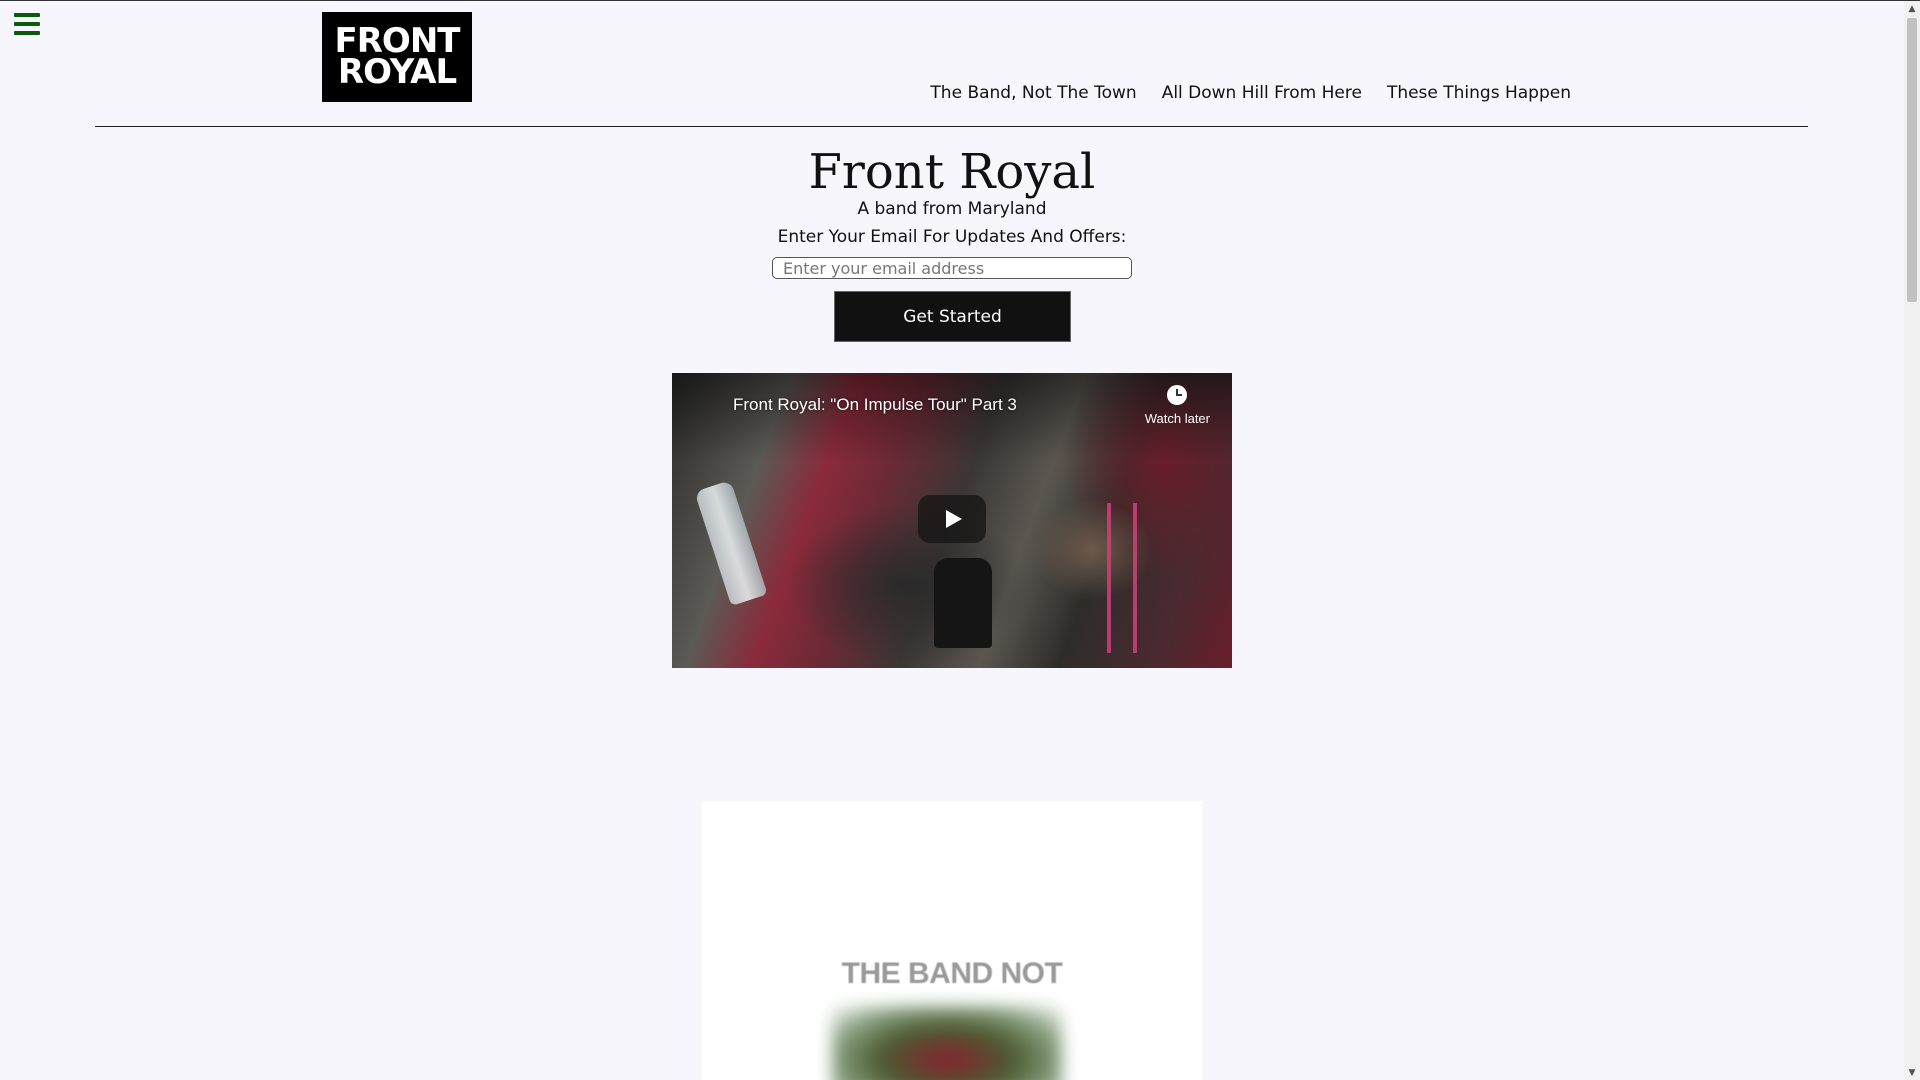 The height and width of the screenshot is (1080, 1920). I want to click on clock-icon, so click(1177, 395).